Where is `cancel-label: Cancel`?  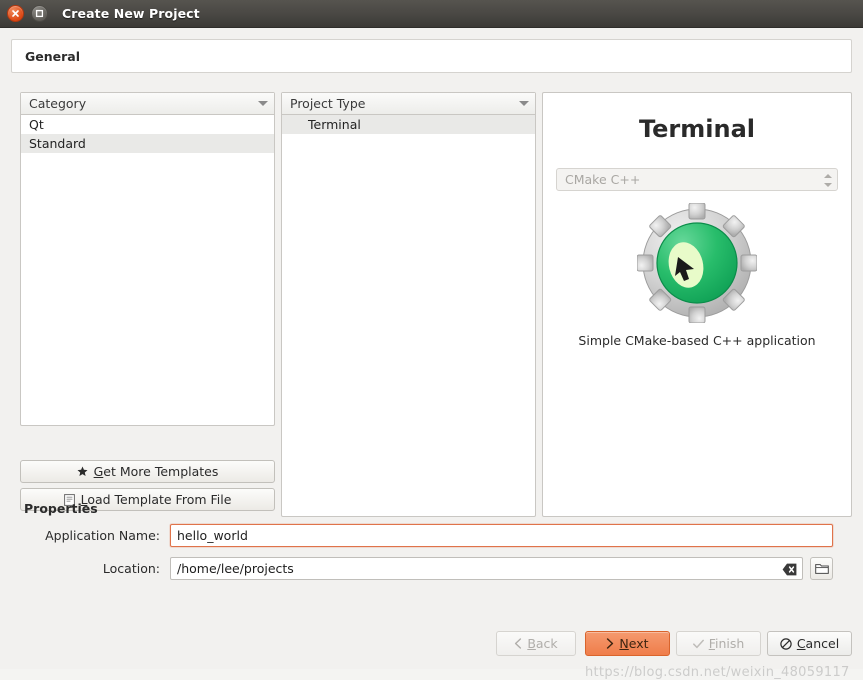 cancel-label: Cancel is located at coordinates (818, 643).